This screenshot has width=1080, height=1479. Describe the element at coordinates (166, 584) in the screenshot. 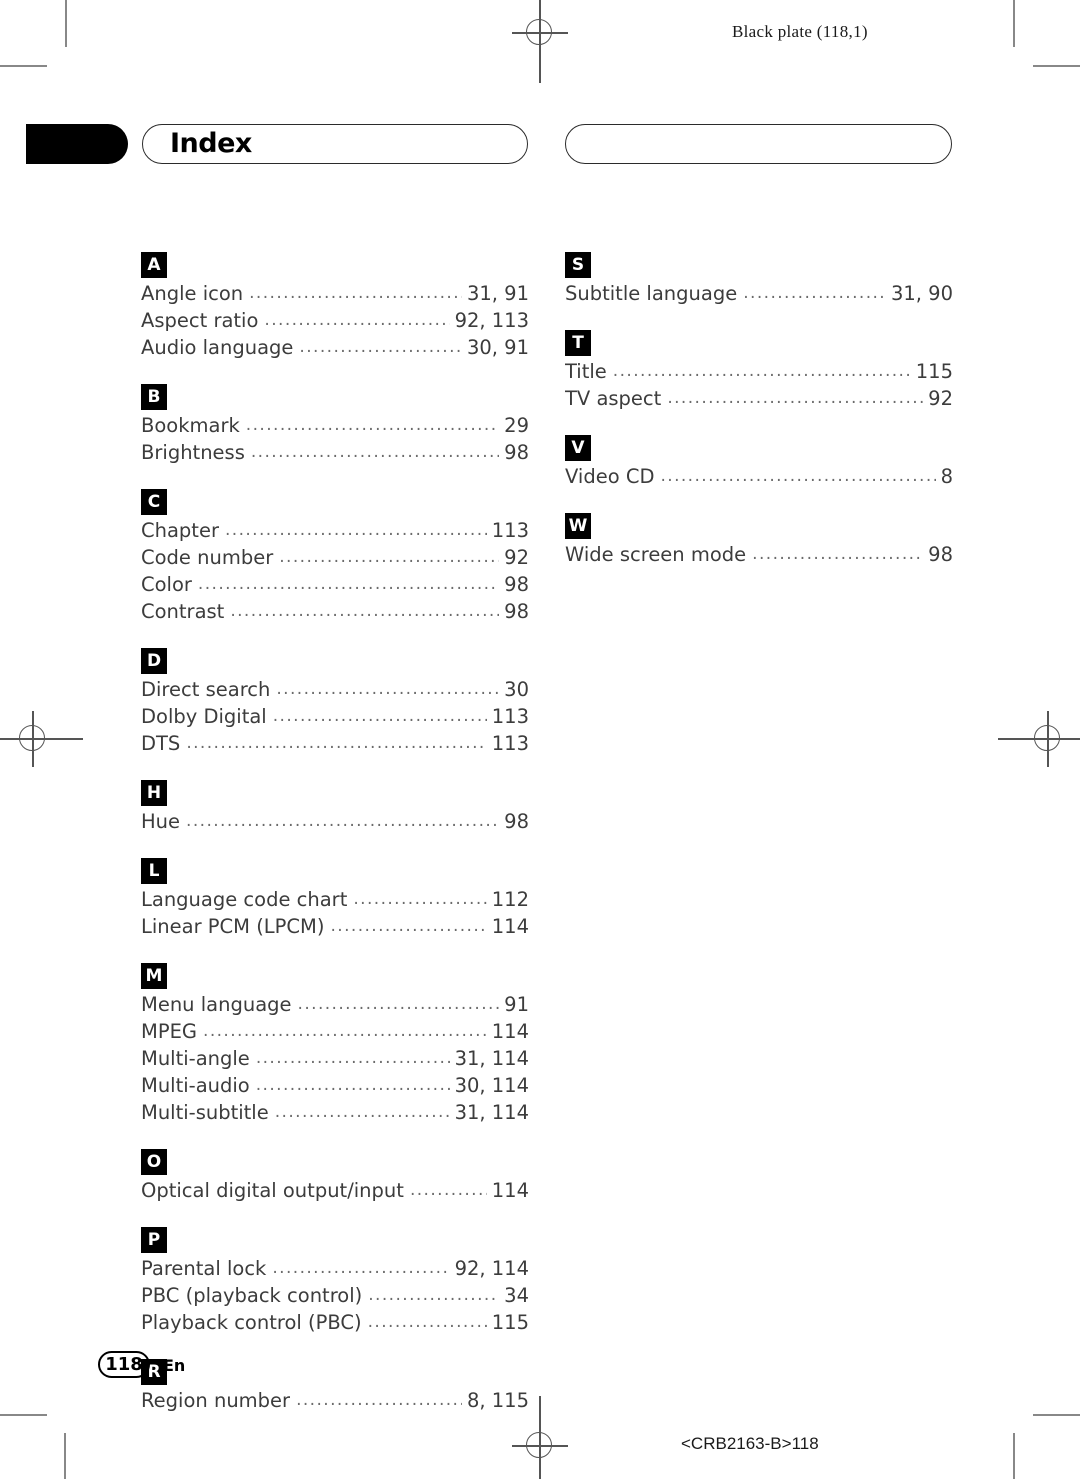

I see `index-entry-term: Color` at that location.